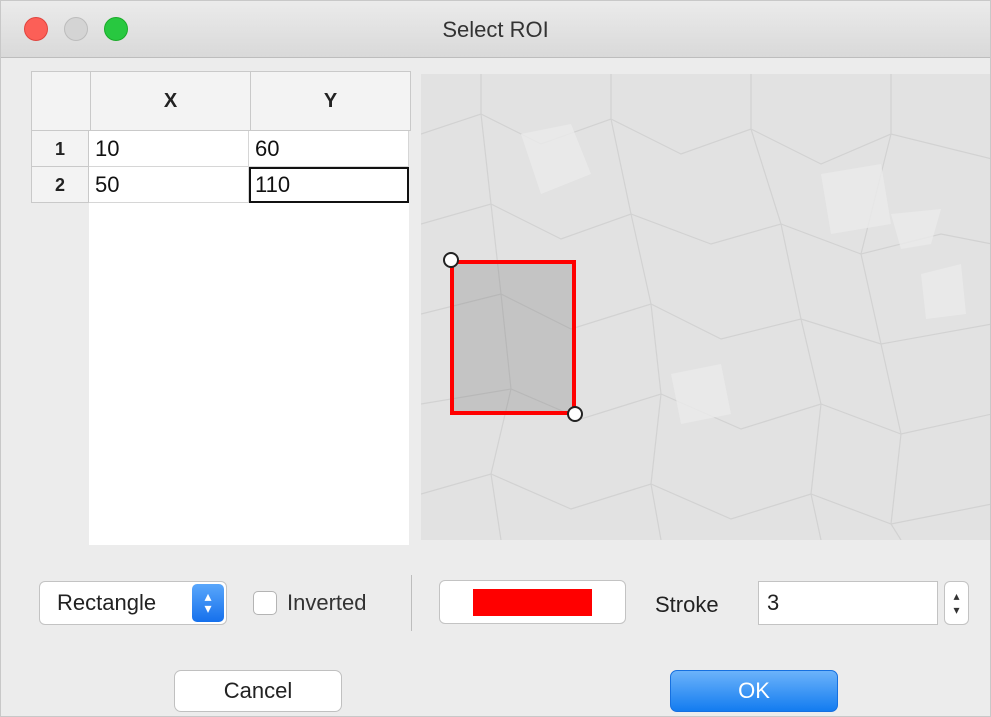 The height and width of the screenshot is (717, 991). What do you see at coordinates (170, 101) in the screenshot?
I see `column-header-x: X` at bounding box center [170, 101].